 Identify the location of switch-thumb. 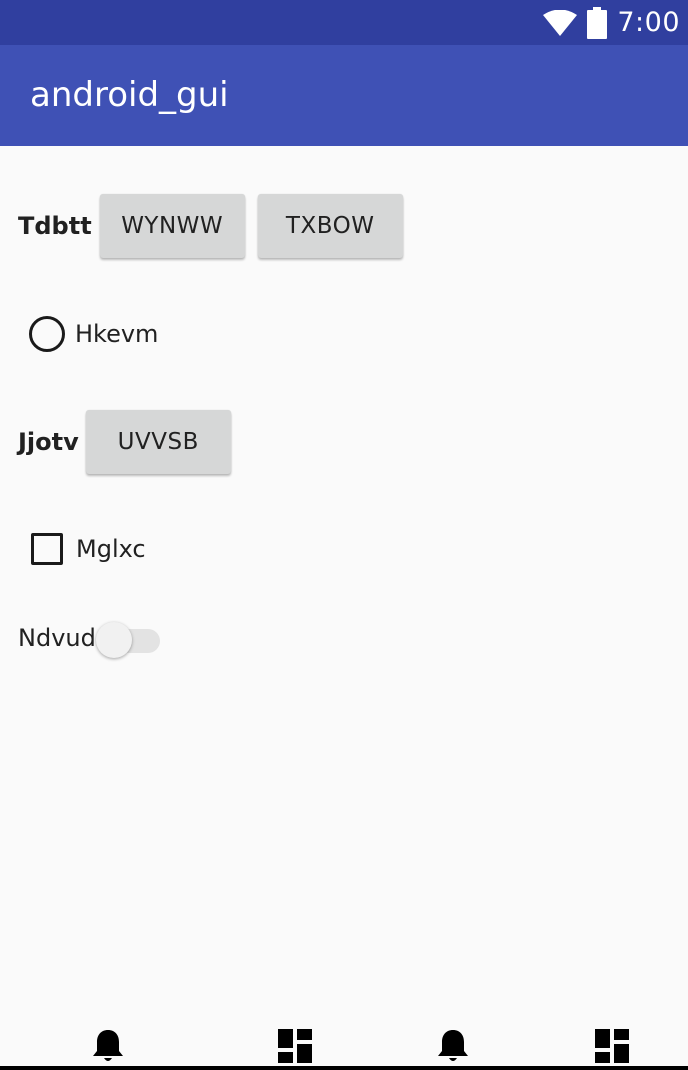
(113, 640).